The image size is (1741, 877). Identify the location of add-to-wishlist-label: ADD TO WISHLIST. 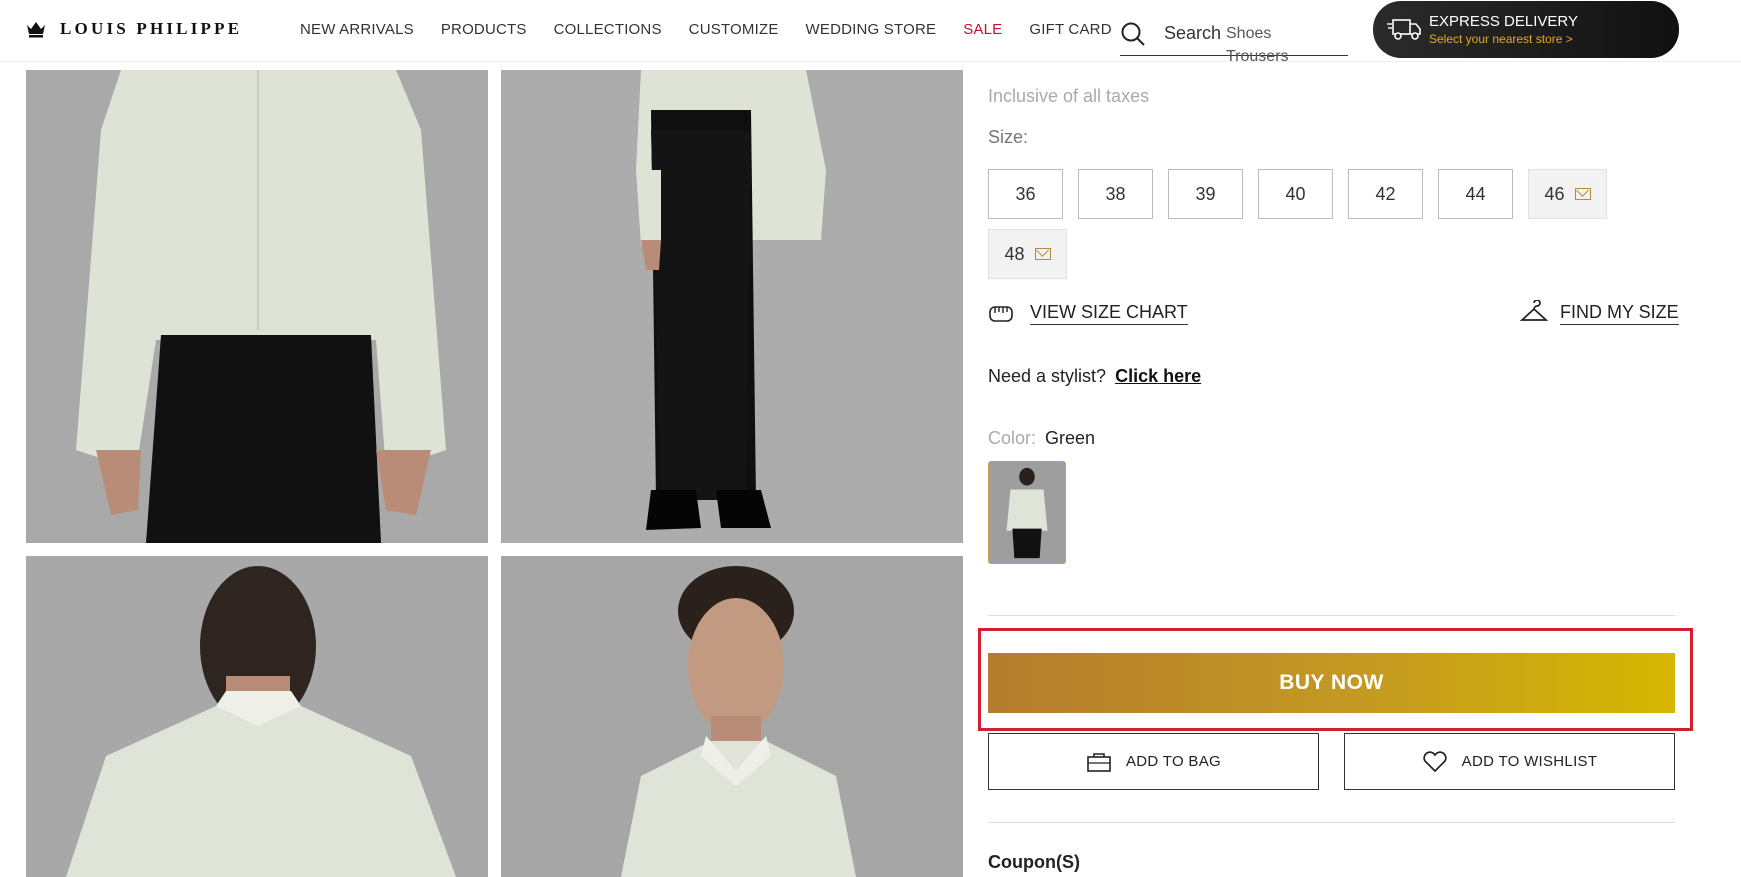
(1529, 761).